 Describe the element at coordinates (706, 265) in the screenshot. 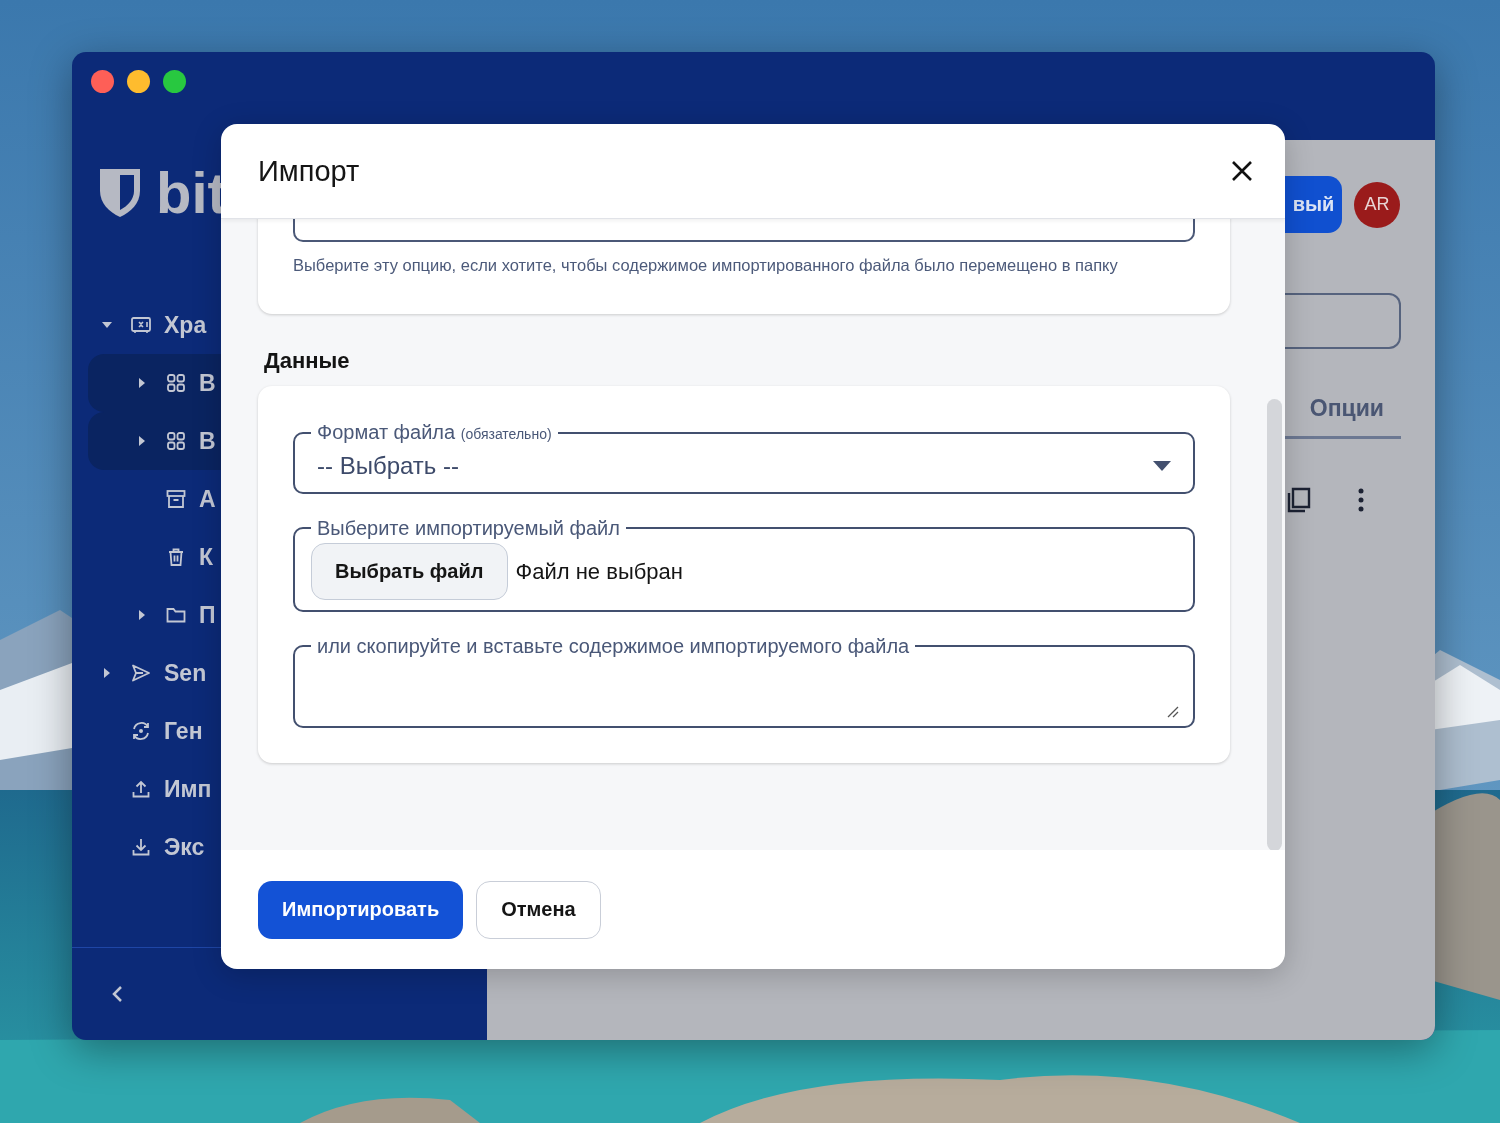

I see `folder-hint: Выберите эту опцию, если хотите, чтобы содержимое импортированного файла было перемещено в папку` at that location.